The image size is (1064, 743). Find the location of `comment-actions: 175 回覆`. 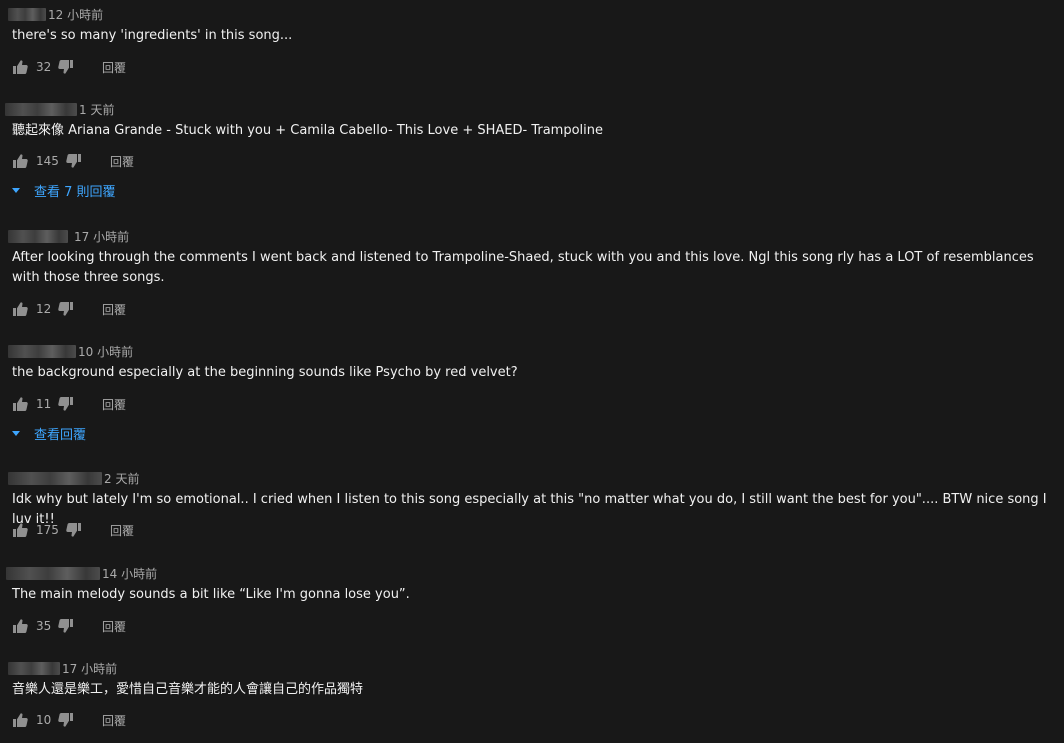

comment-actions: 175 回覆 is located at coordinates (73, 530).